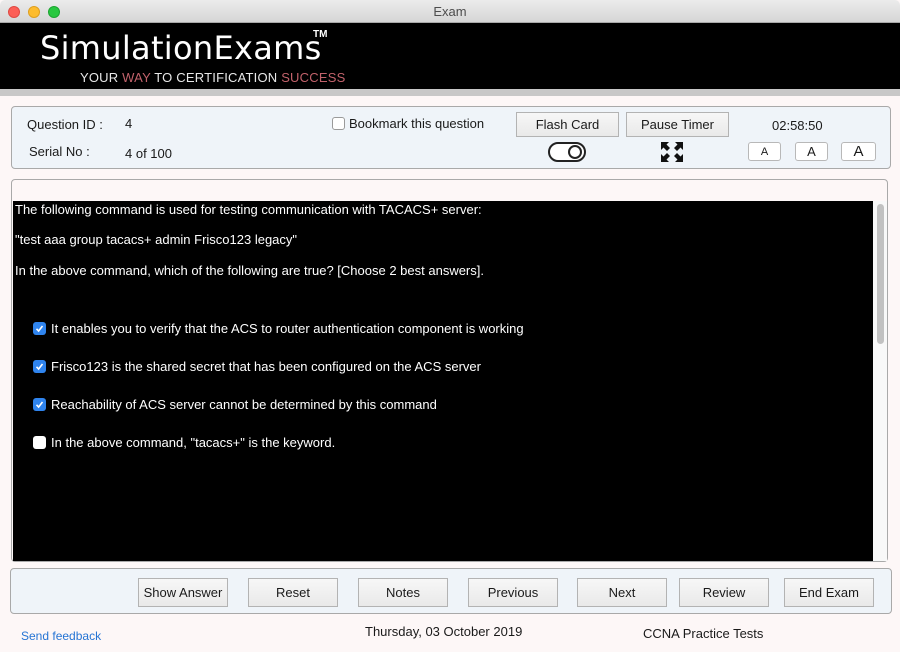 The image size is (900, 652). I want to click on question-id-label: Question ID :, so click(65, 124).